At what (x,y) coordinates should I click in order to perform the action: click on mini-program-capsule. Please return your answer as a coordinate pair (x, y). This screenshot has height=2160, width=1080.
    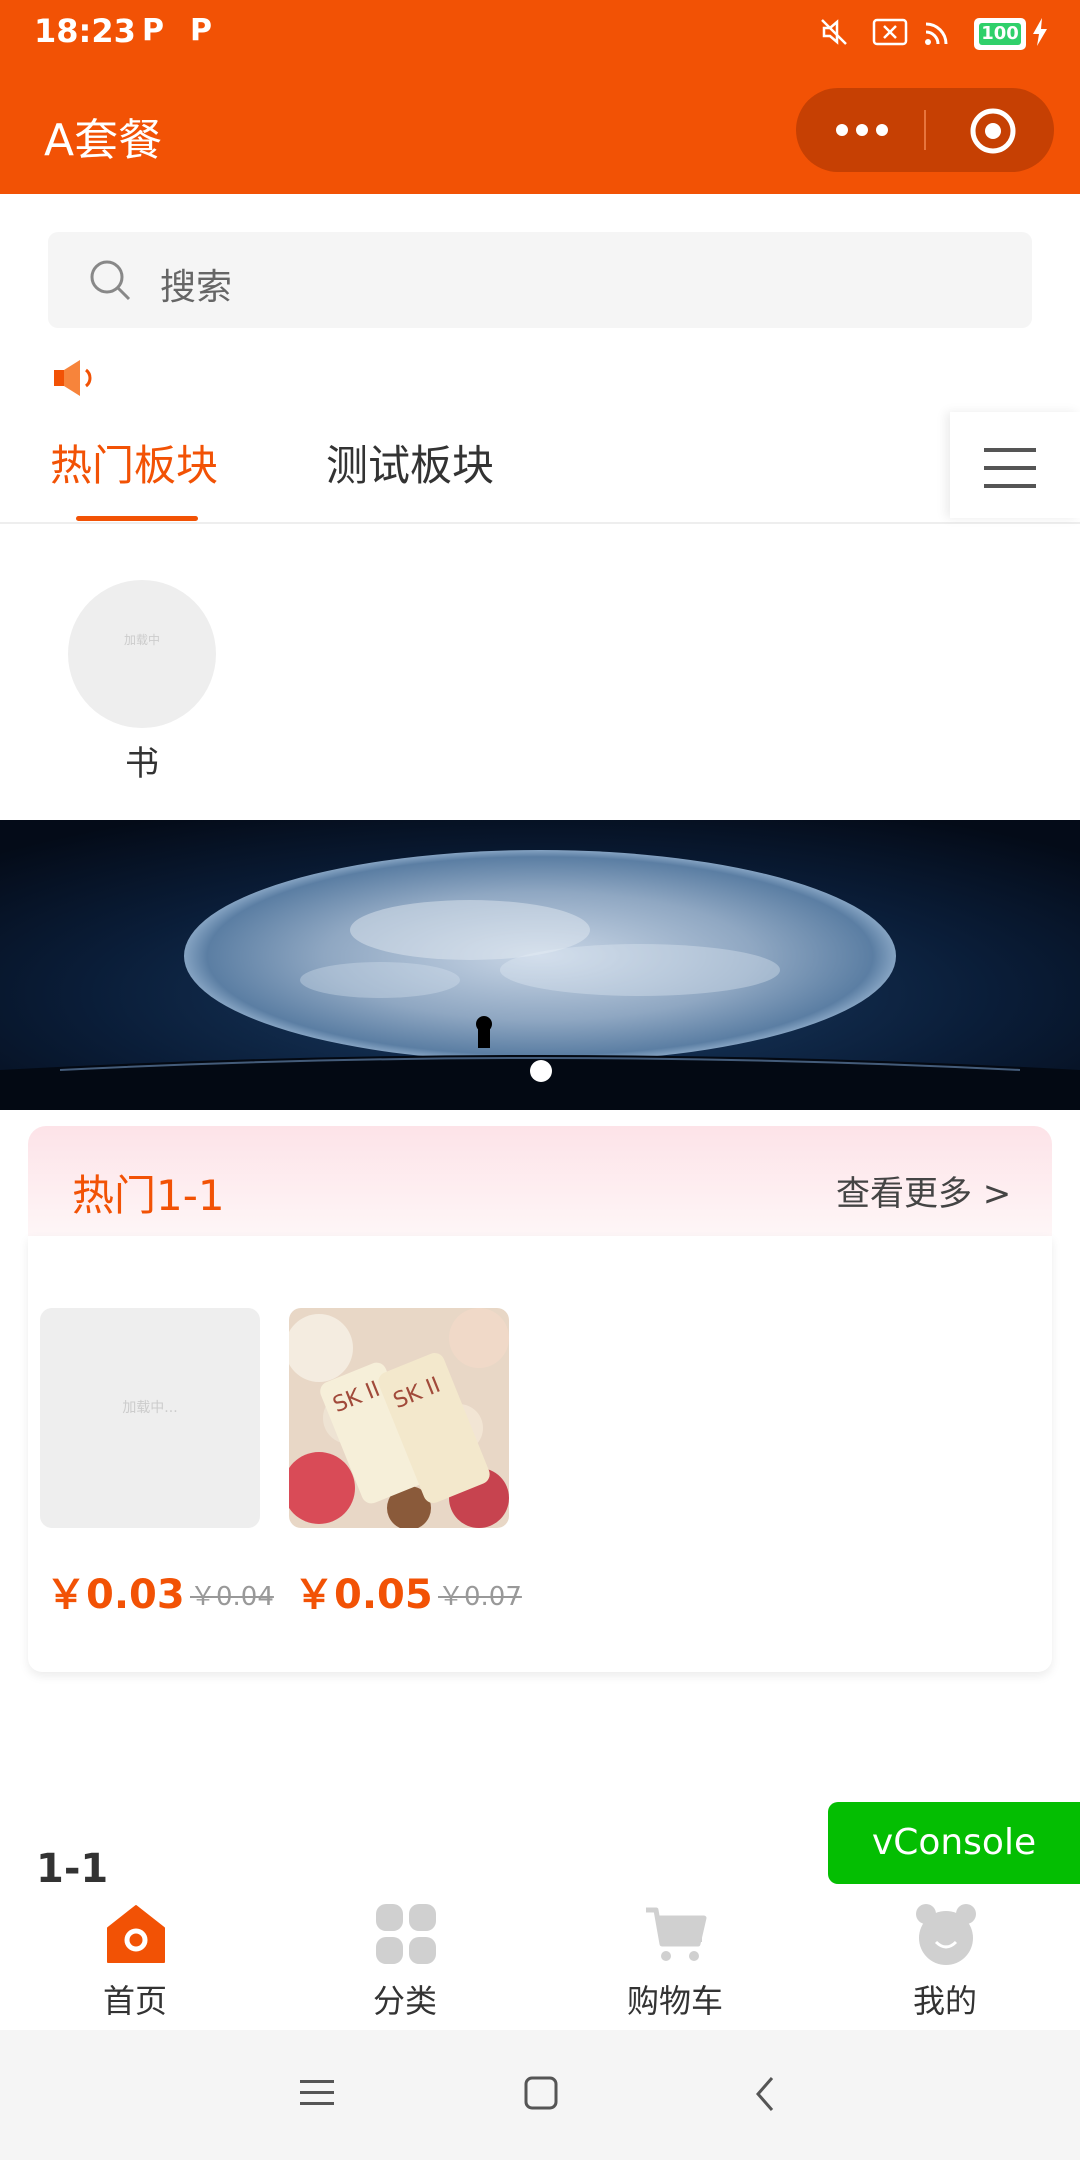
    Looking at the image, I should click on (925, 130).